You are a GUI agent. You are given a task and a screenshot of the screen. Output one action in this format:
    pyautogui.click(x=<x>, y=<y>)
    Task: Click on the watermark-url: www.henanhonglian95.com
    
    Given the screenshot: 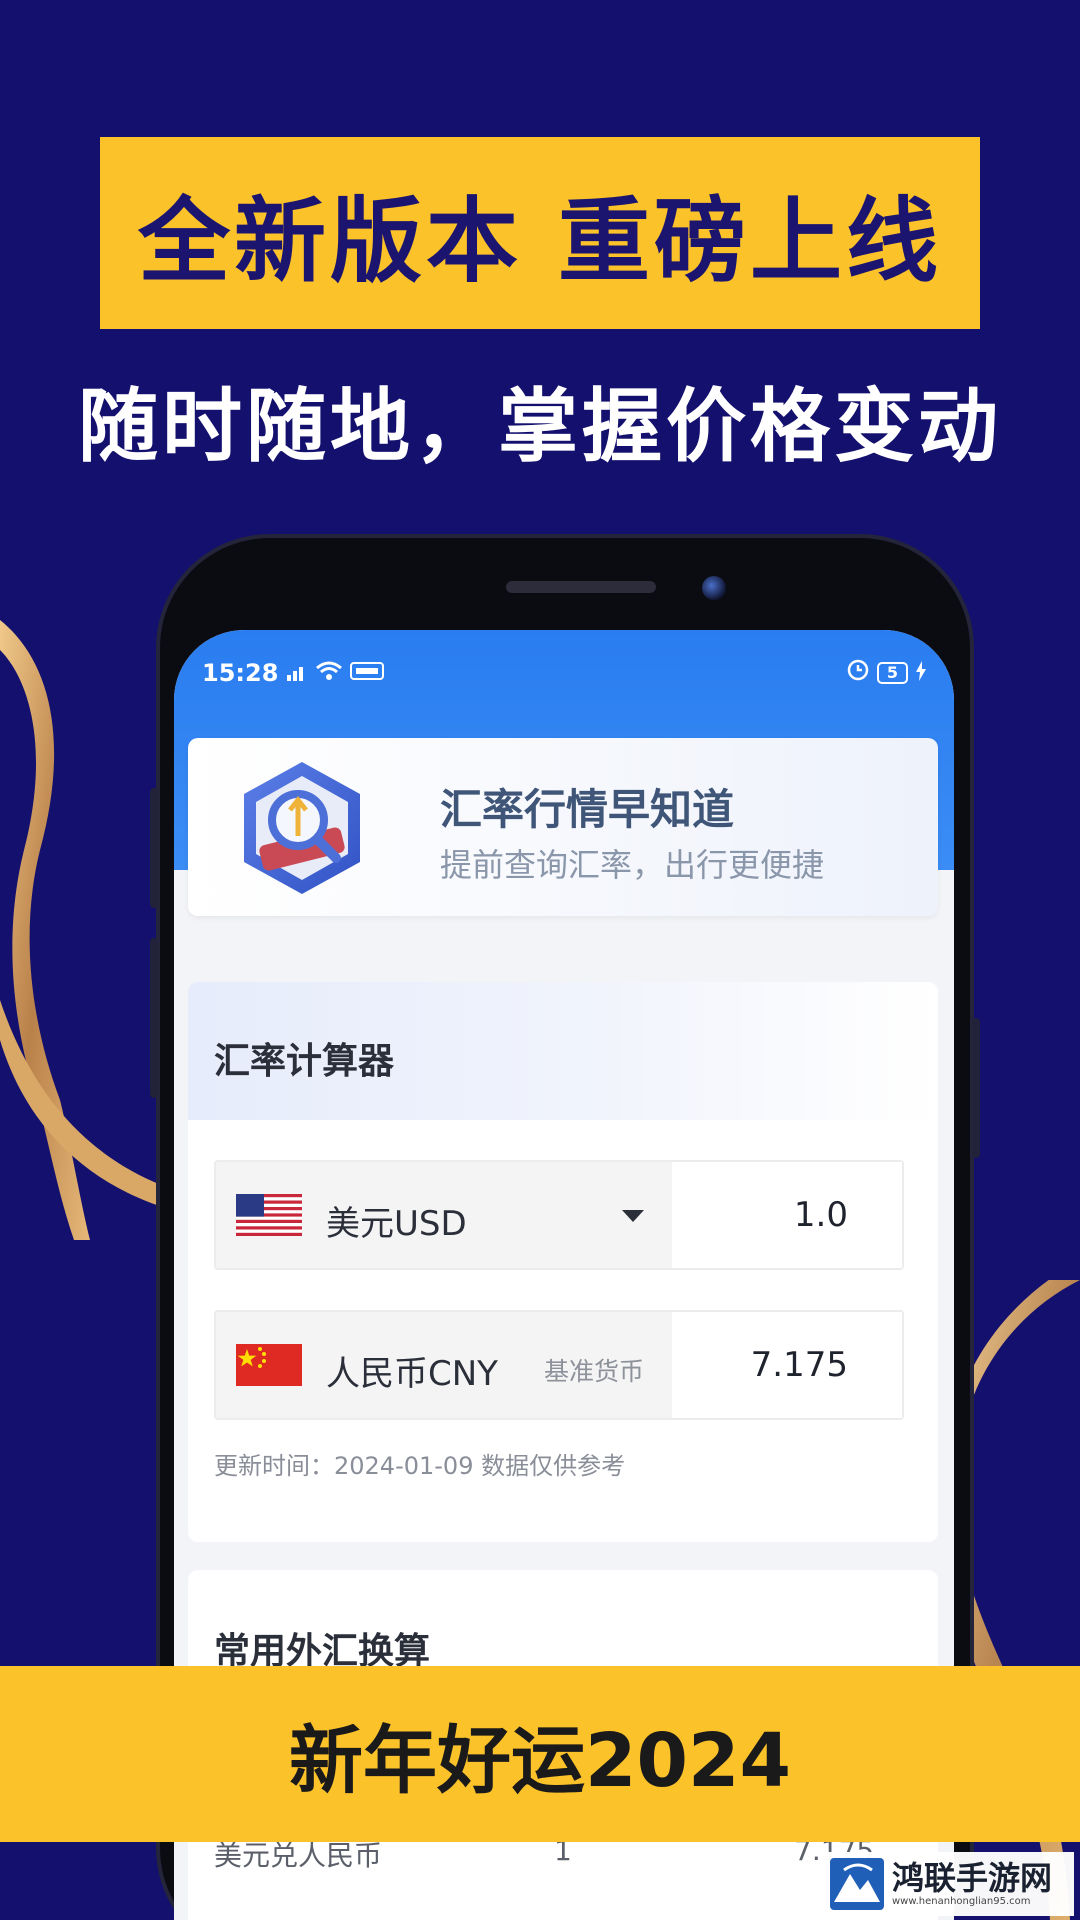 What is the action you would take?
    pyautogui.click(x=961, y=1901)
    